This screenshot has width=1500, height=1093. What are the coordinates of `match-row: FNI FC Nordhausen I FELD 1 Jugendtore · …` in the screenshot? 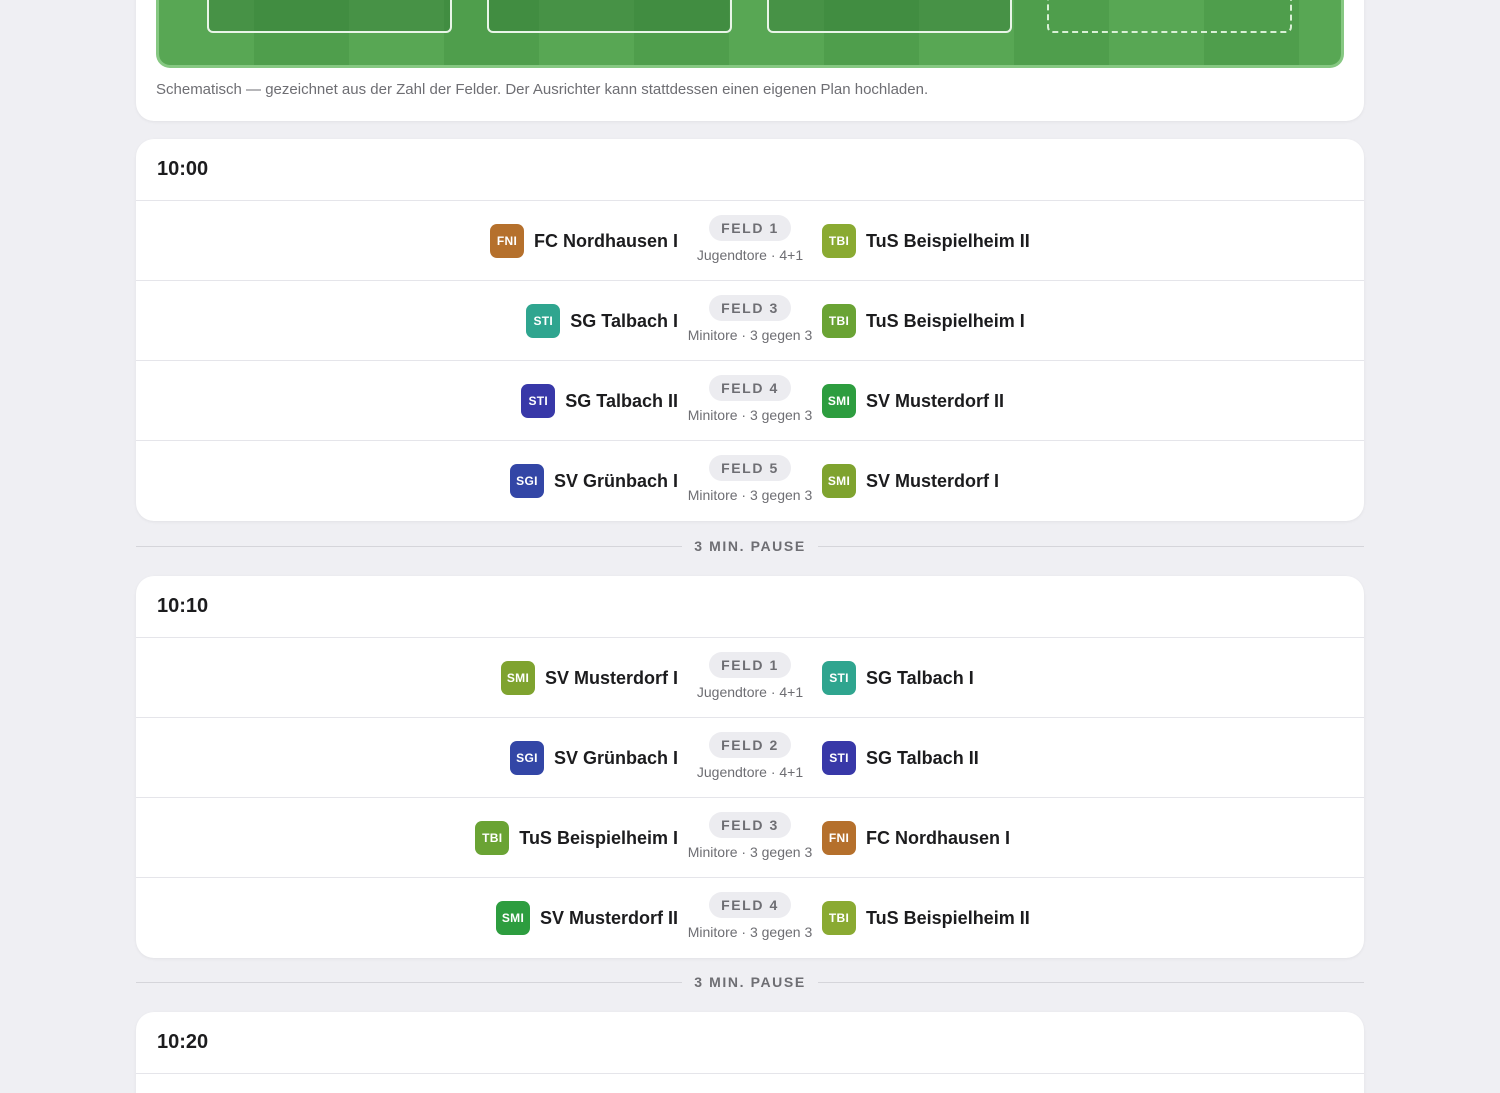 It's located at (750, 241).